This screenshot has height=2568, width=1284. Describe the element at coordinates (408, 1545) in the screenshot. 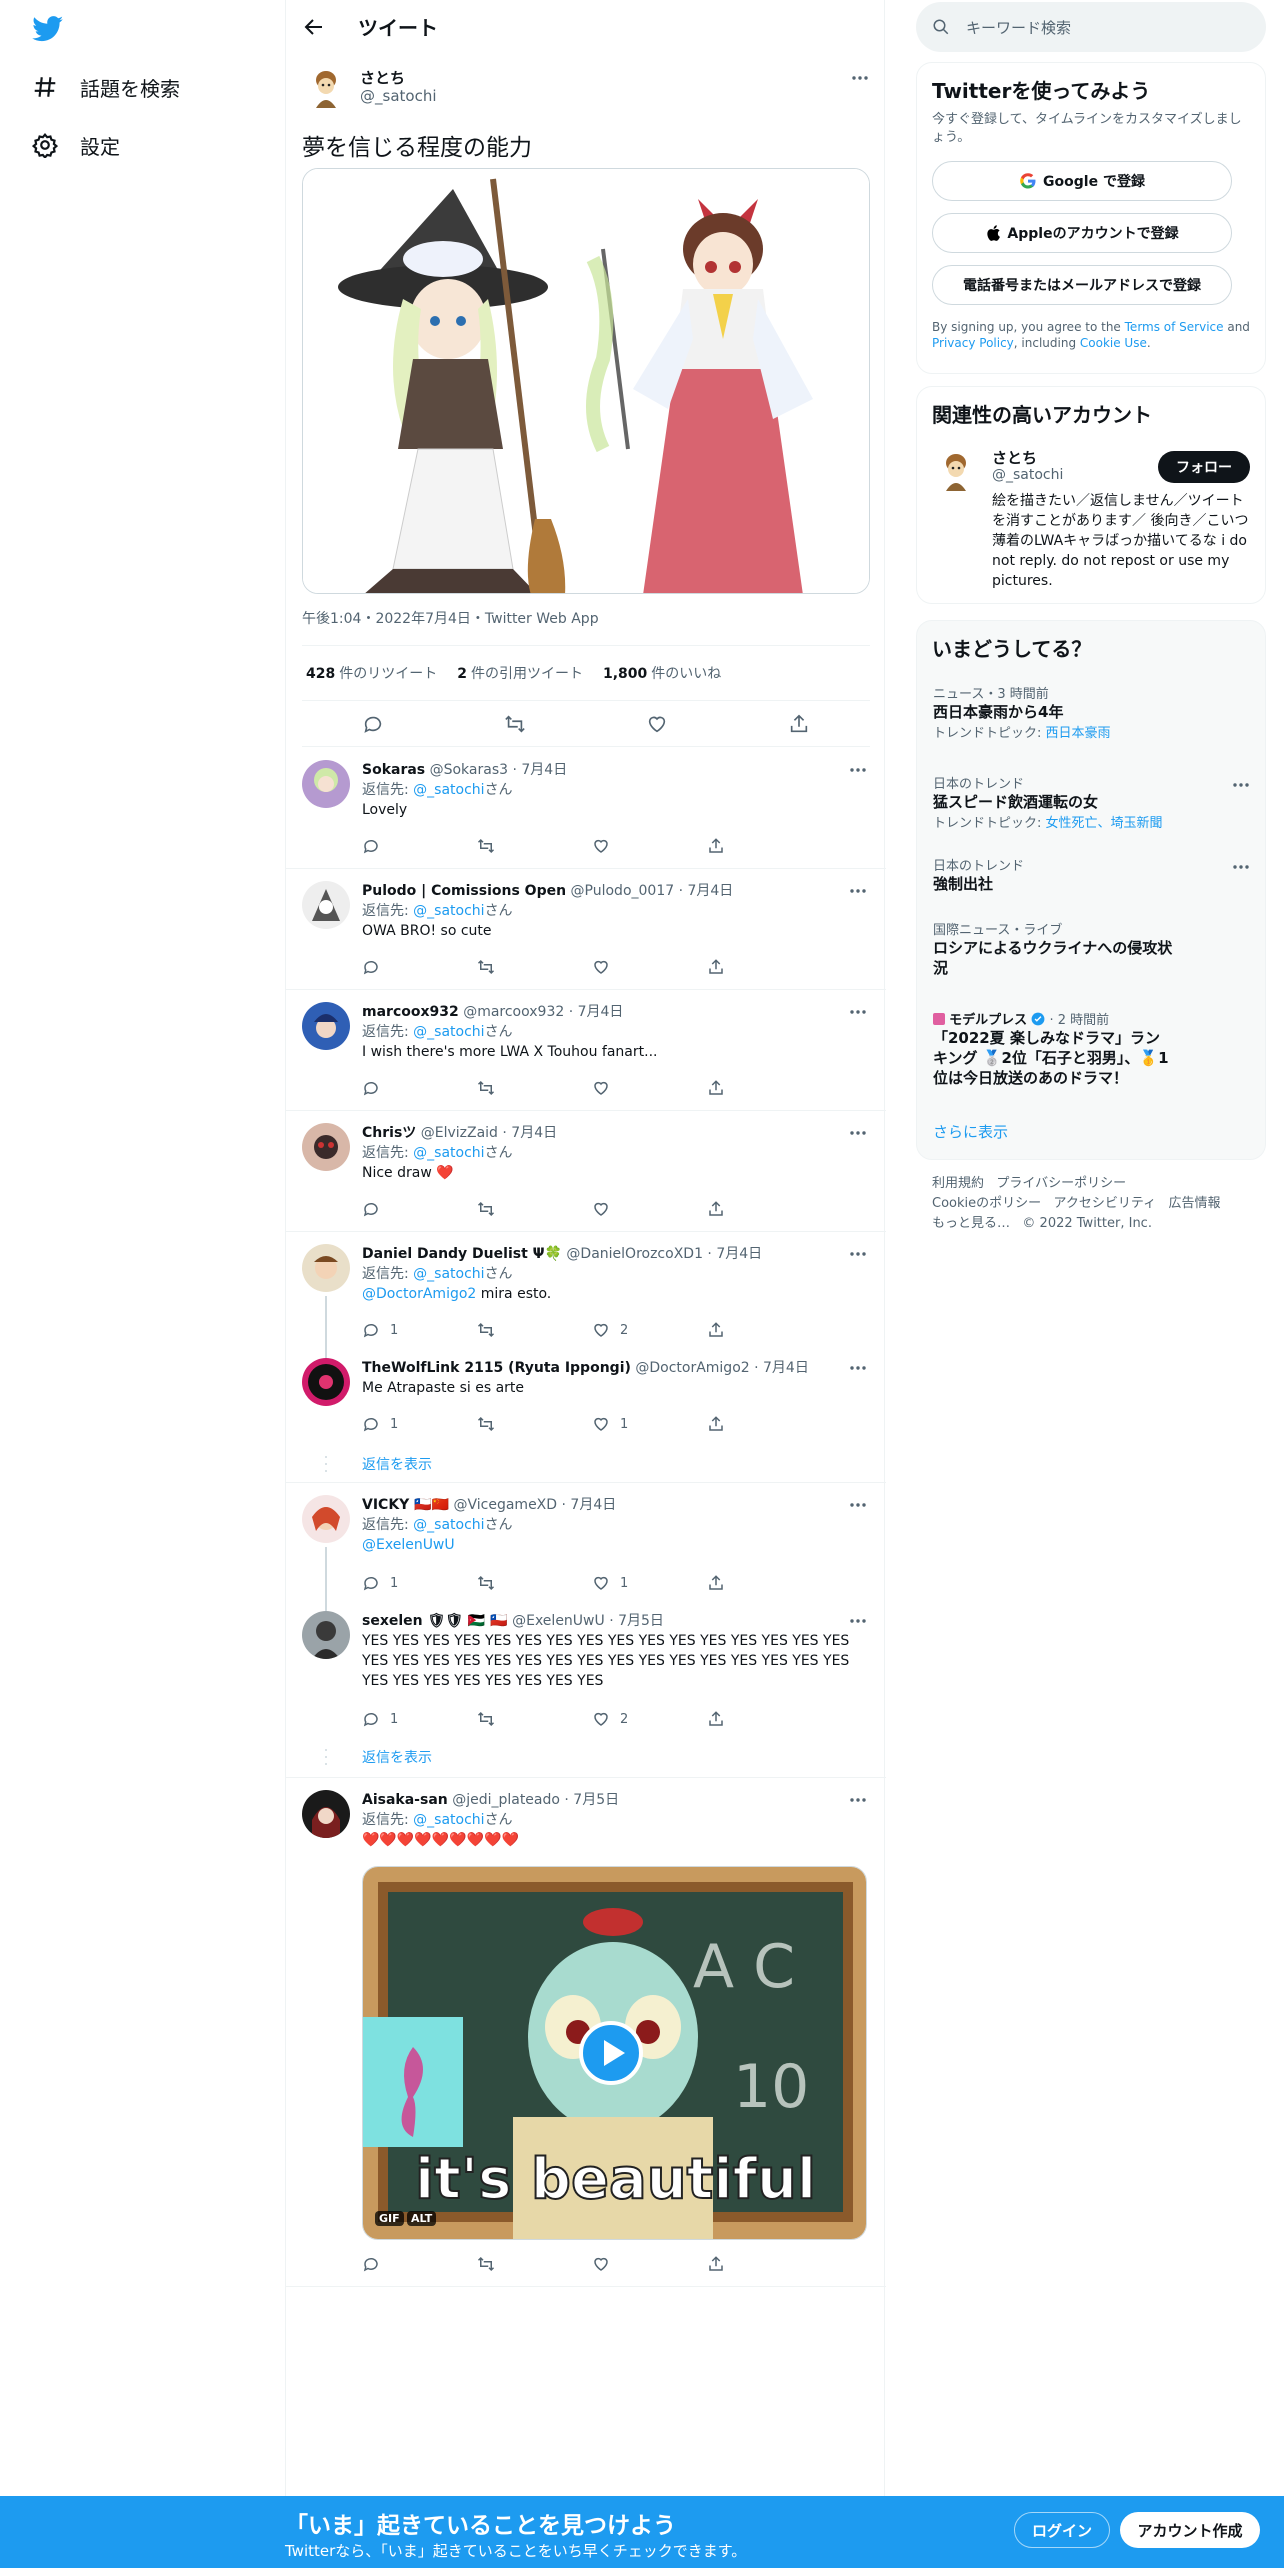

I see `mention-link: @ExelenUwU` at that location.